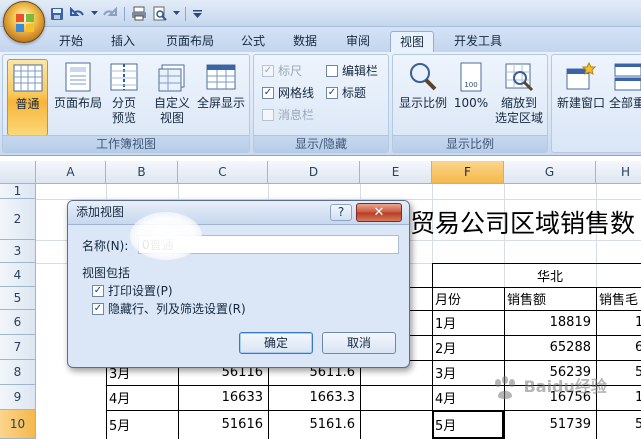  Describe the element at coordinates (550, 172) in the screenshot. I see `column-header-g: G` at that location.